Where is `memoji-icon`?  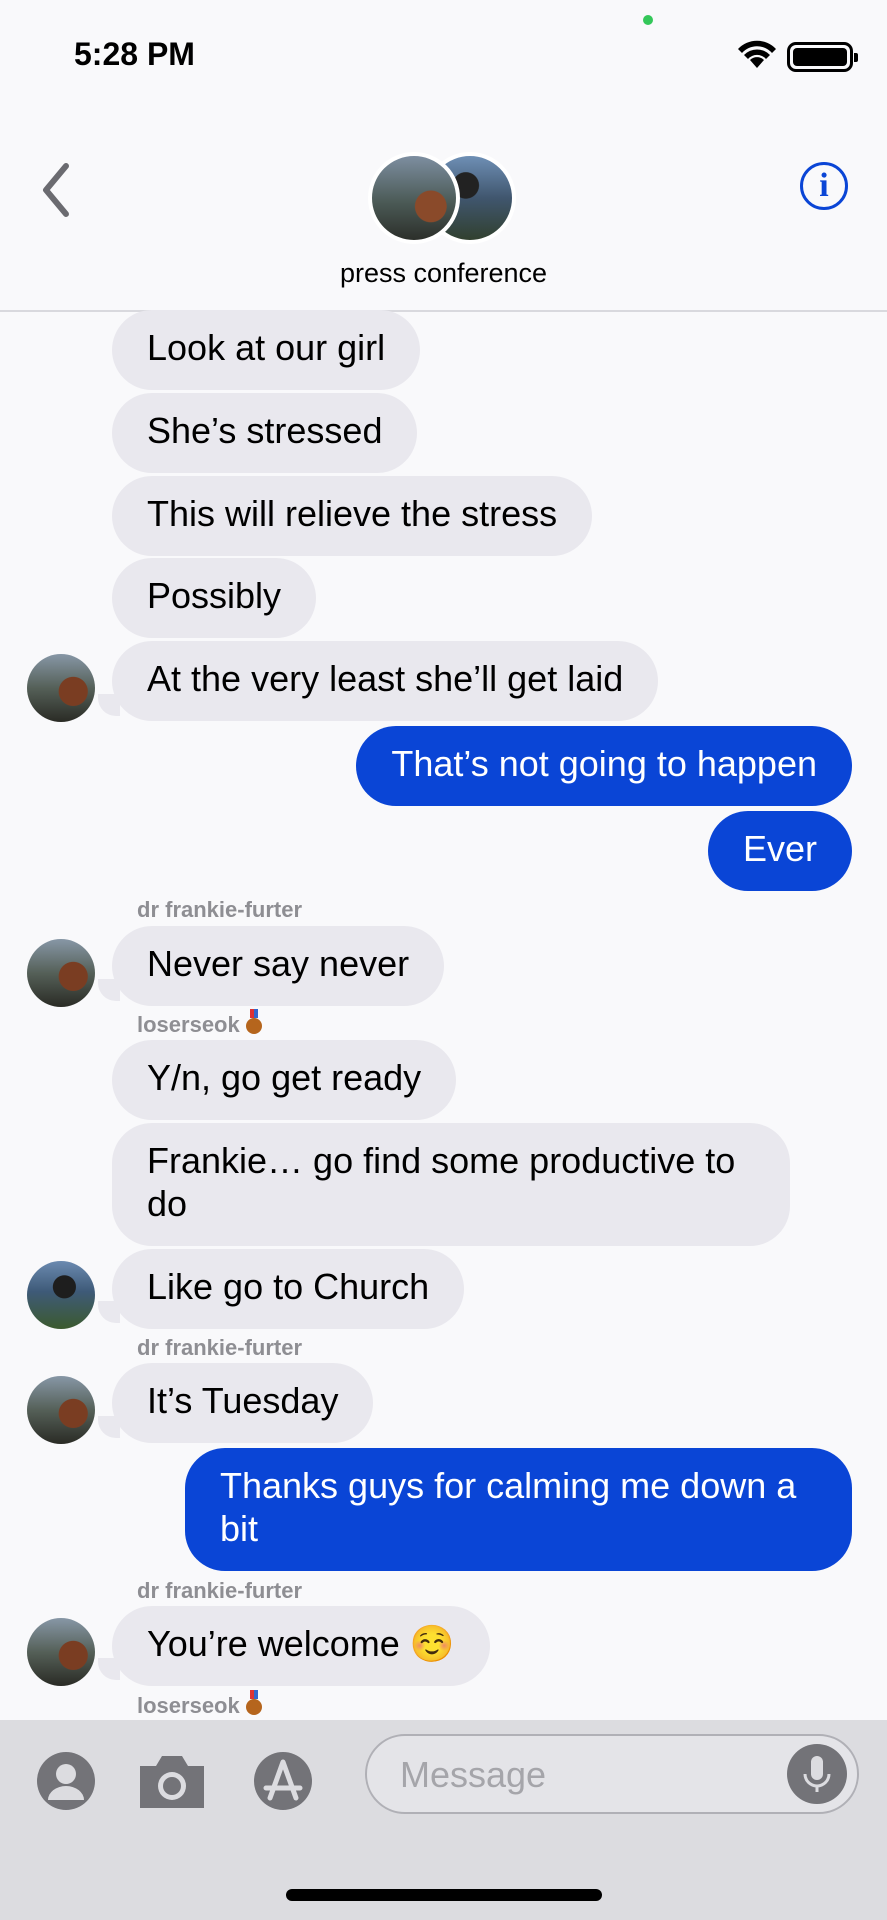
memoji-icon is located at coordinates (66, 1781).